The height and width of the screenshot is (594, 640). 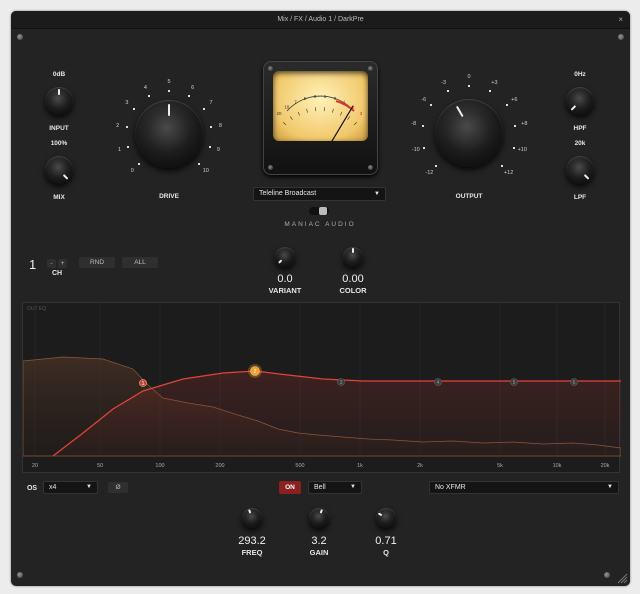 What do you see at coordinates (252, 518) in the screenshot?
I see `freq-knob` at bounding box center [252, 518].